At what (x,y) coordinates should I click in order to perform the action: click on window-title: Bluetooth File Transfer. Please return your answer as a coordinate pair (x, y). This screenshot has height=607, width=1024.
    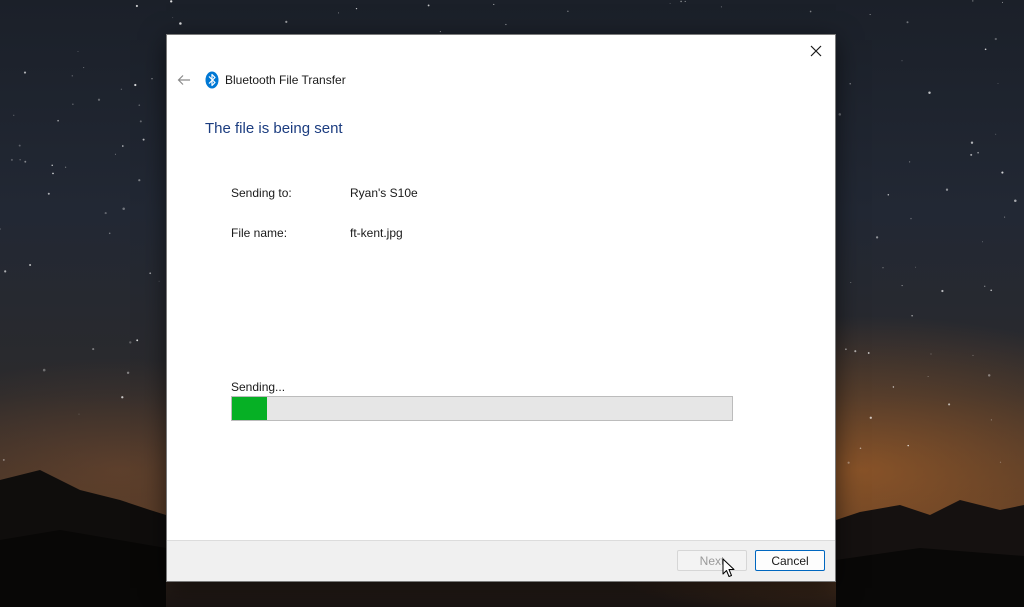
    Looking at the image, I should click on (285, 80).